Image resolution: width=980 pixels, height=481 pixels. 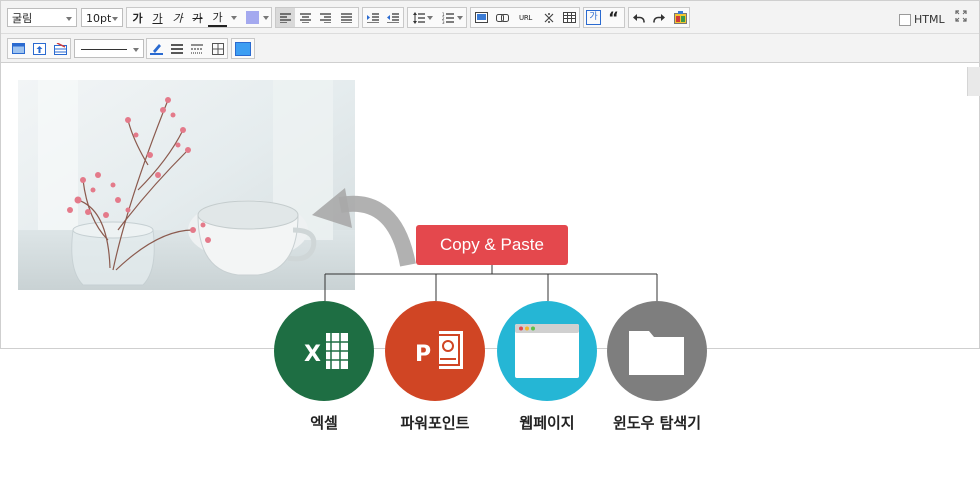 What do you see at coordinates (312, 354) in the screenshot?
I see `svg-text: X` at bounding box center [312, 354].